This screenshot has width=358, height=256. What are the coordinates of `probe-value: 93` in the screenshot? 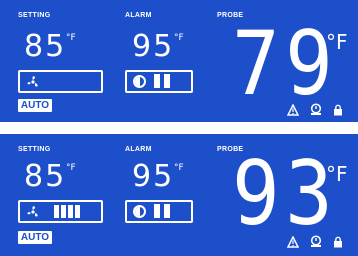 It's located at (285, 193).